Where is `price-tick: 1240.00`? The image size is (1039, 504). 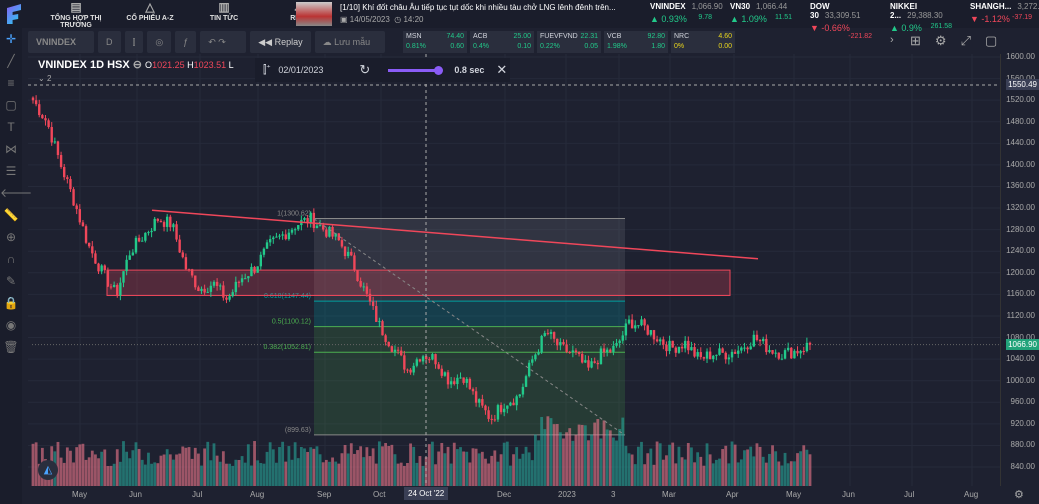 price-tick: 1240.00 is located at coordinates (1020, 251).